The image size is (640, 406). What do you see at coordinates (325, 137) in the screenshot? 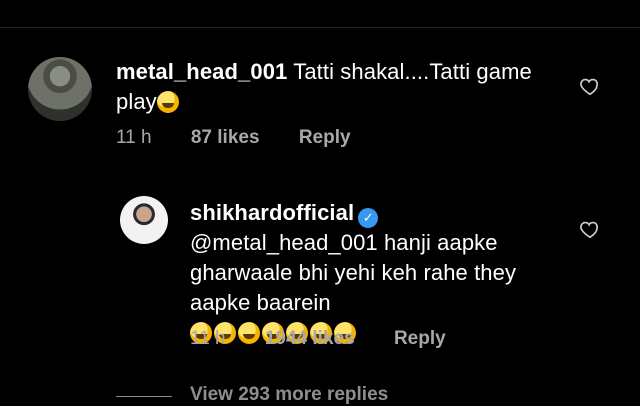
I see `comment-1-reply-button: Reply` at bounding box center [325, 137].